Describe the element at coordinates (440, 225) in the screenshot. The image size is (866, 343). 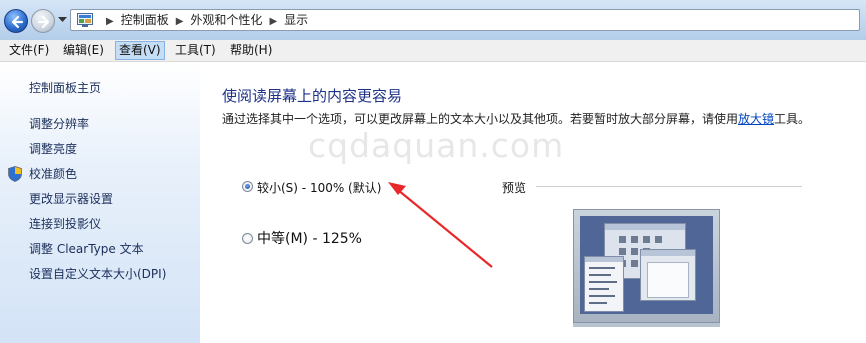
I see `annotation-arrow` at that location.